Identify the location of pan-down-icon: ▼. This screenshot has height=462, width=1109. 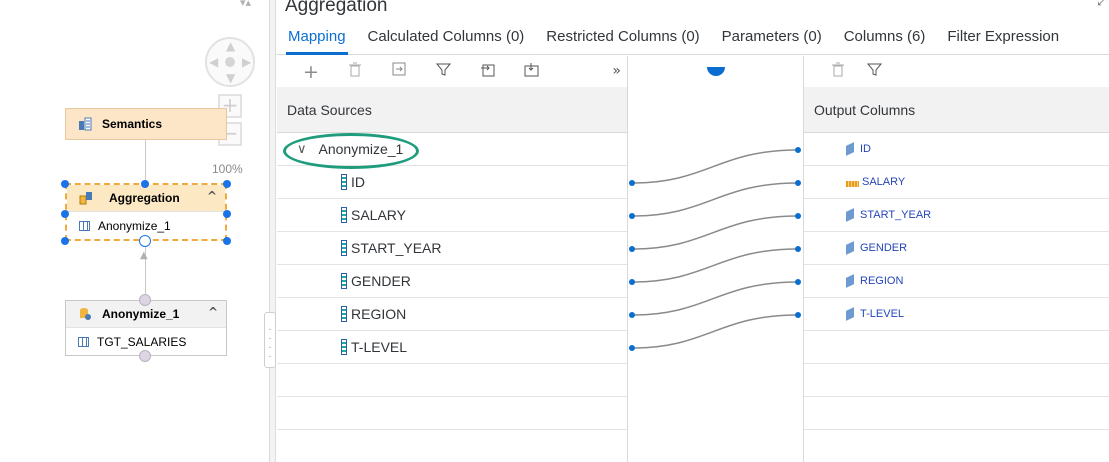
(230, 78).